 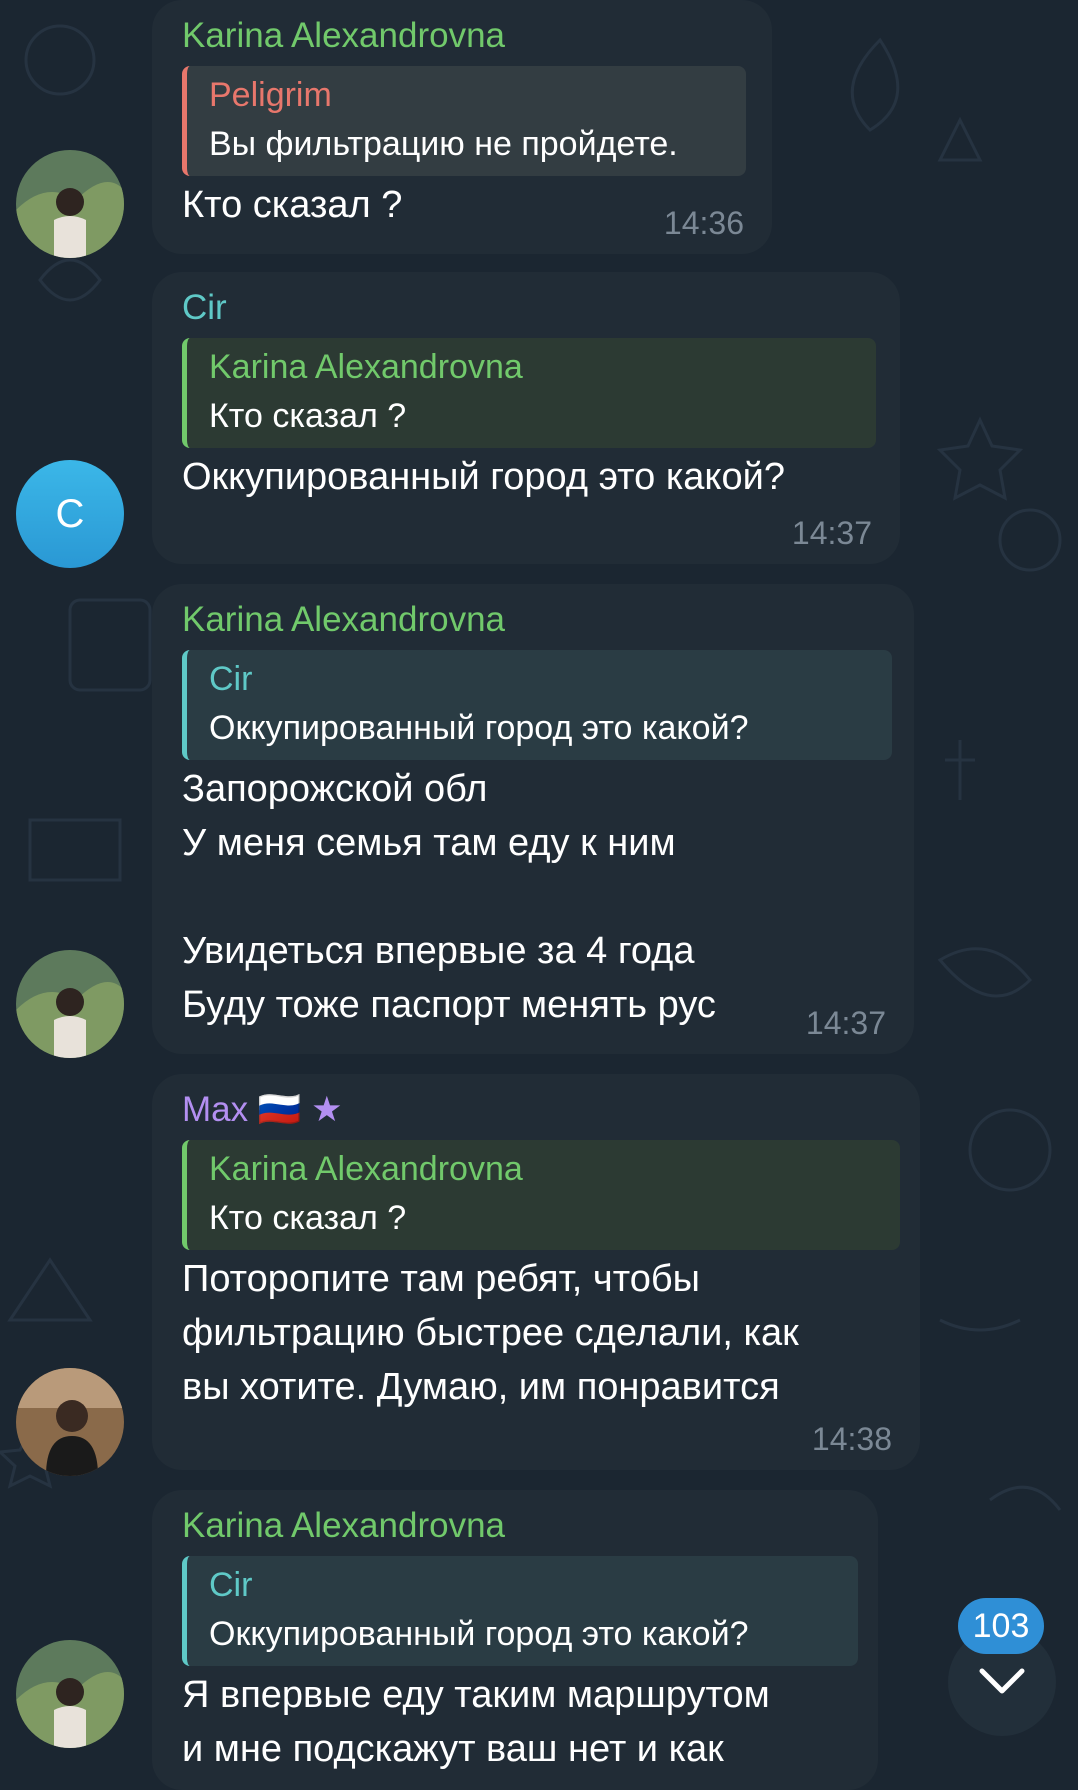 I want to click on reply-quote: Peligrim Вы фильтрацию не пройдете., so click(x=464, y=121).